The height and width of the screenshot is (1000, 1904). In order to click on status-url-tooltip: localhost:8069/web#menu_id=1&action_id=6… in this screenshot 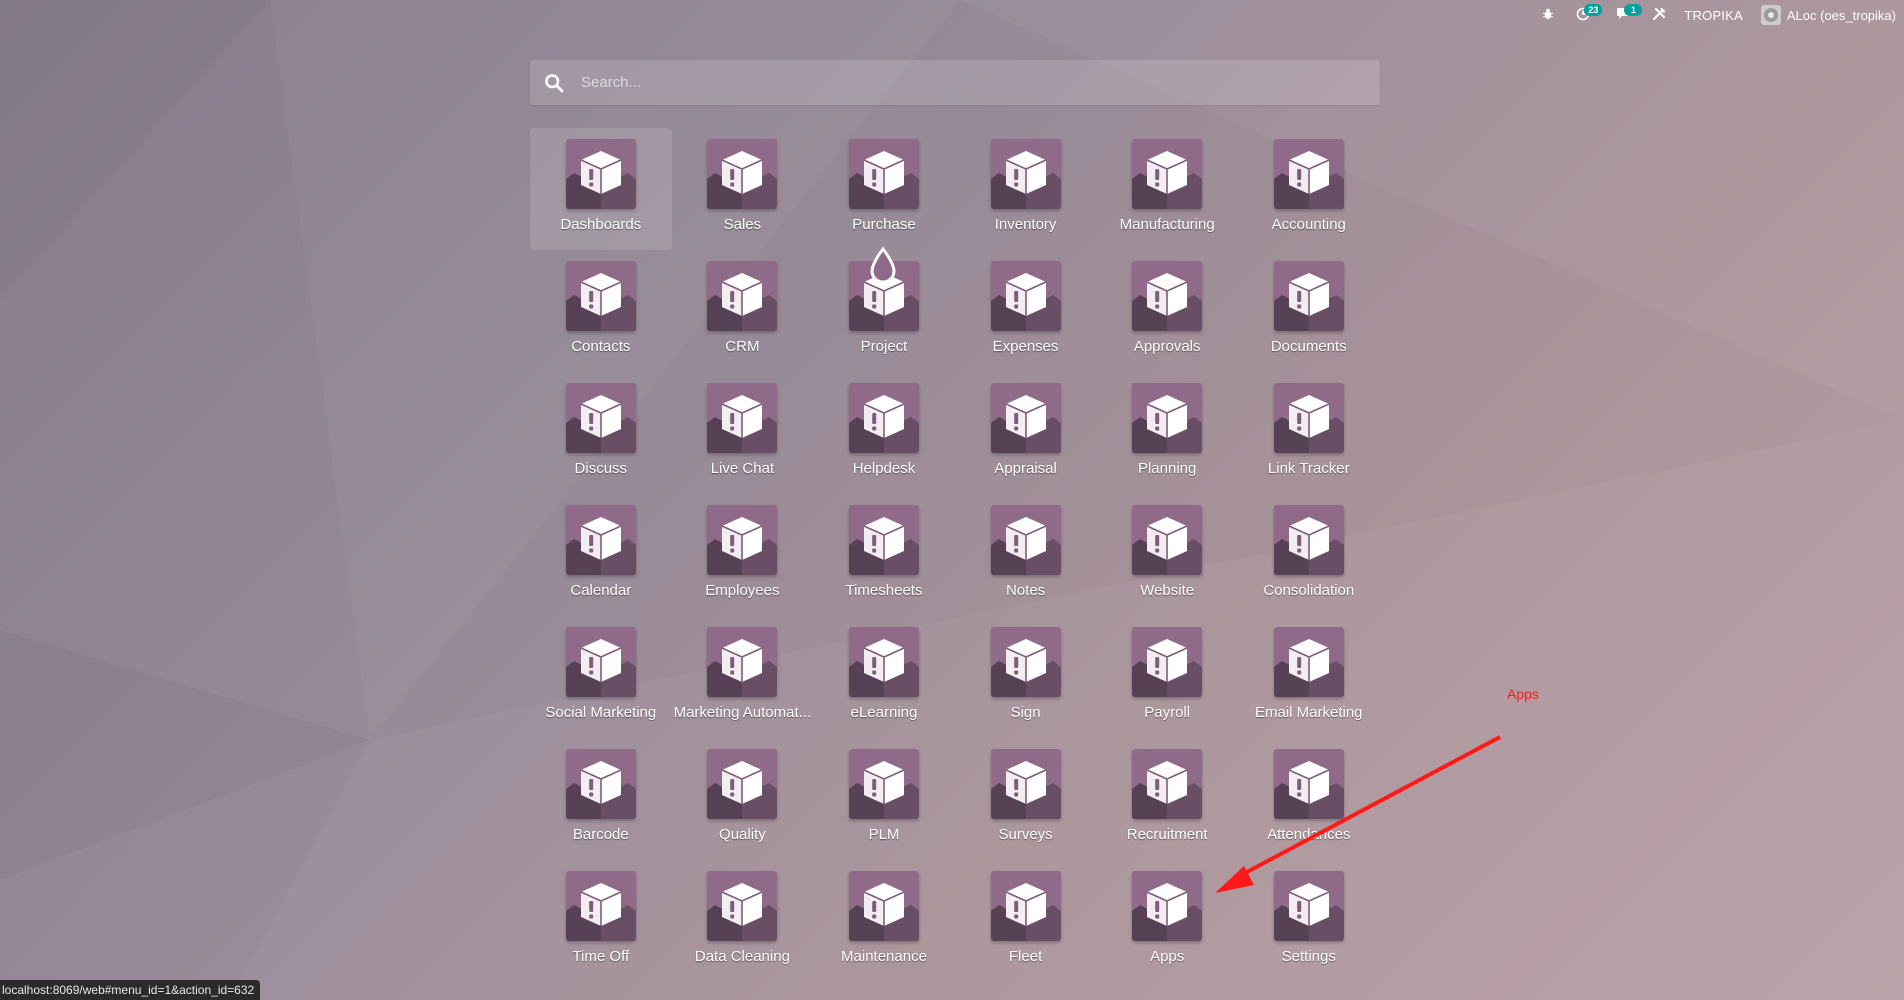, I will do `click(130, 990)`.